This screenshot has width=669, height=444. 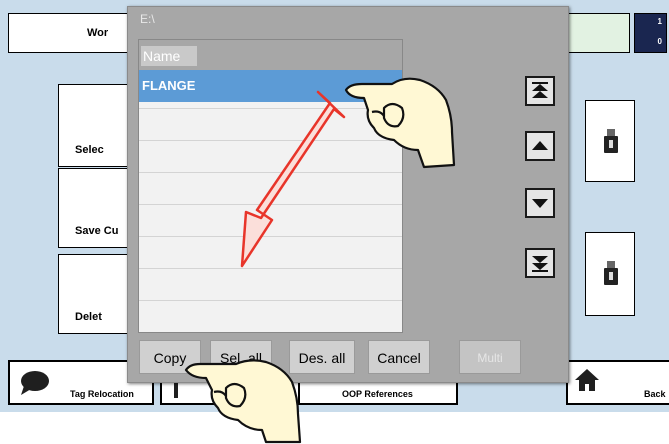 What do you see at coordinates (377, 394) in the screenshot?
I see `oop-references-label: OOP References` at bounding box center [377, 394].